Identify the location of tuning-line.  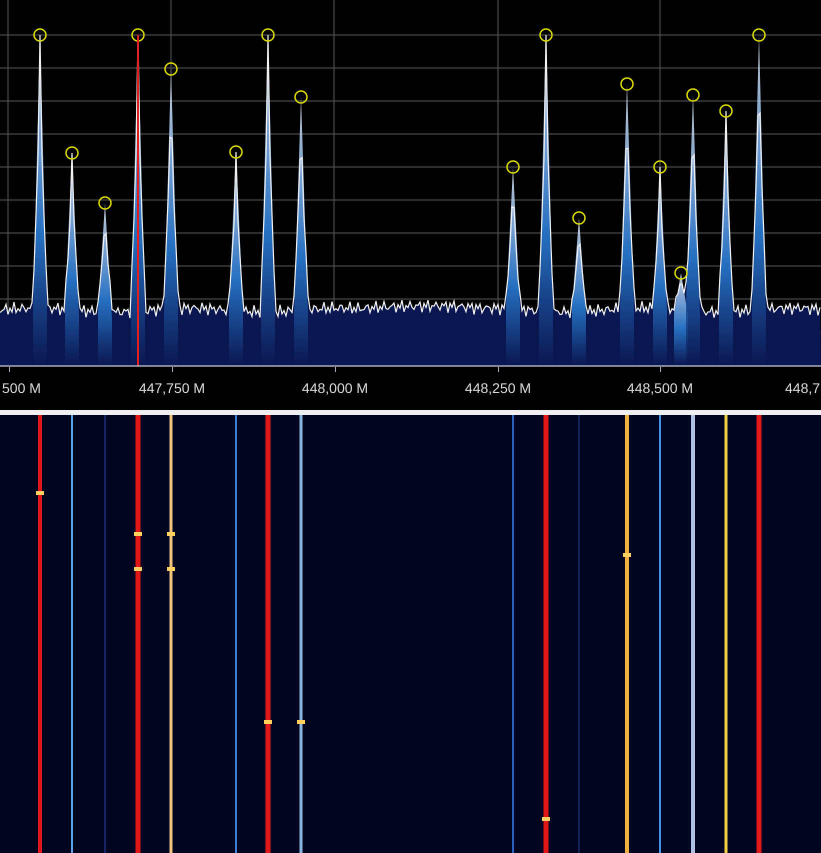
(138, 200).